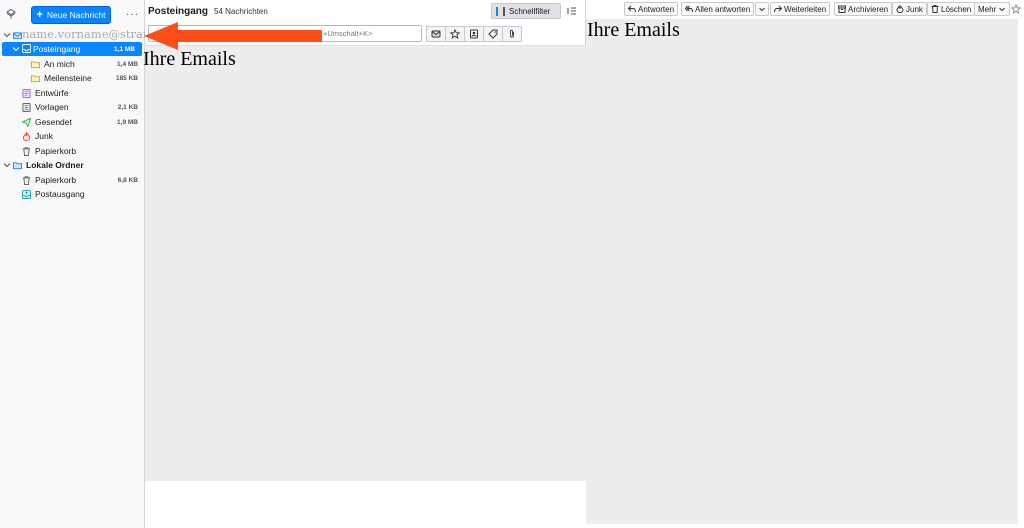 The width and height of the screenshot is (1024, 528). I want to click on message-count: 54 Nachrichten, so click(241, 11).